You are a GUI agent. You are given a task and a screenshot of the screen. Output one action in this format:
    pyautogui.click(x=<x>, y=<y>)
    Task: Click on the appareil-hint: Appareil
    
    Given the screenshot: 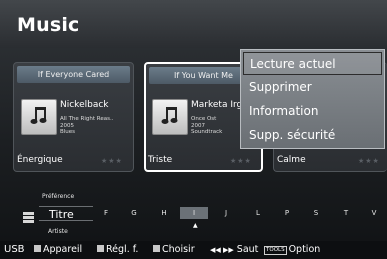 What is the action you would take?
    pyautogui.click(x=58, y=250)
    